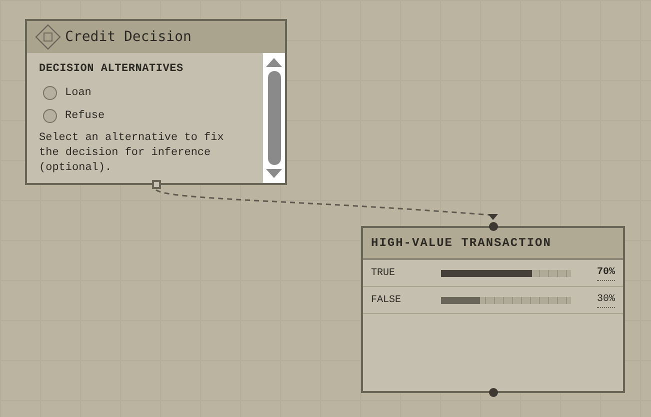 The width and height of the screenshot is (651, 417). Describe the element at coordinates (274, 174) in the screenshot. I see `scroll-down-icon` at that location.